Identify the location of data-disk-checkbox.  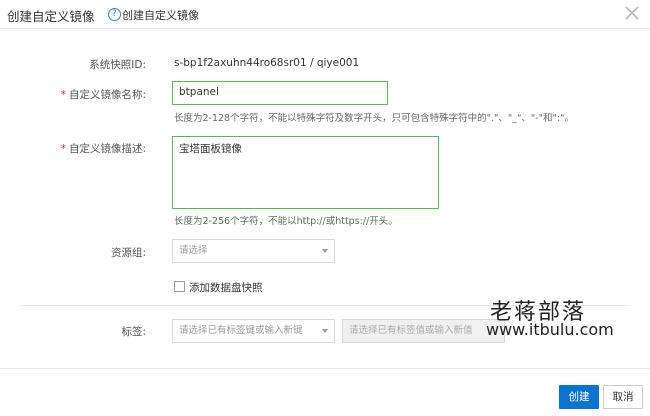
(179, 286).